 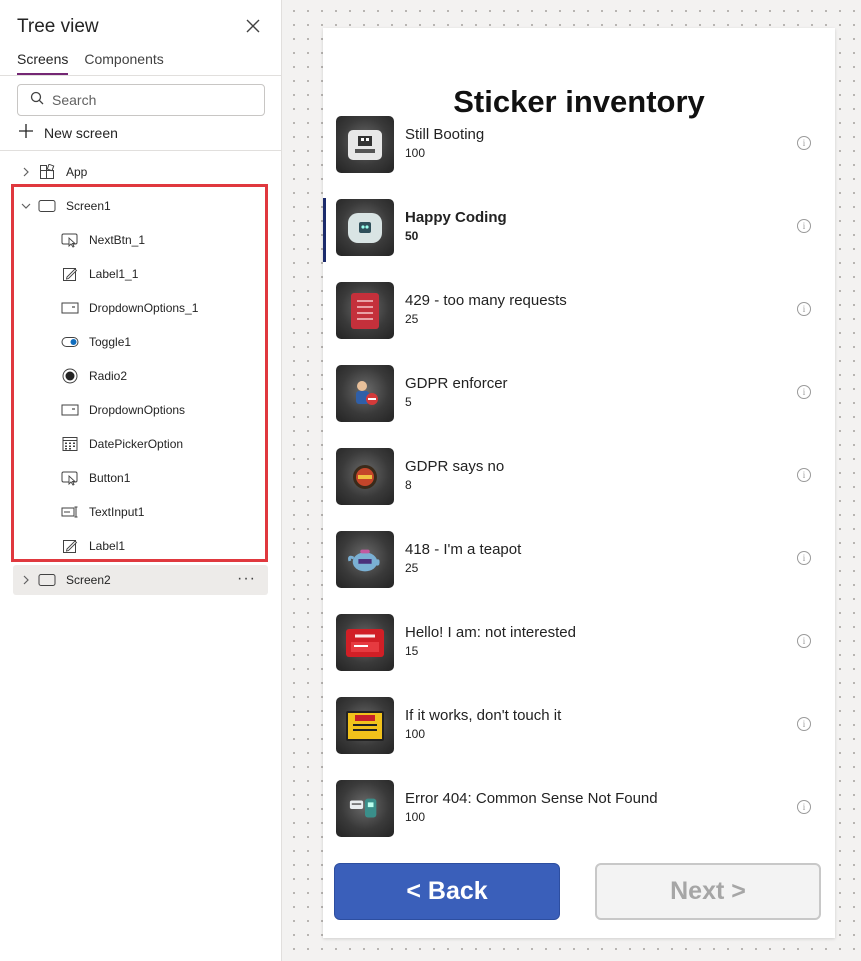 I want to click on more-options-icon: ···, so click(x=246, y=579).